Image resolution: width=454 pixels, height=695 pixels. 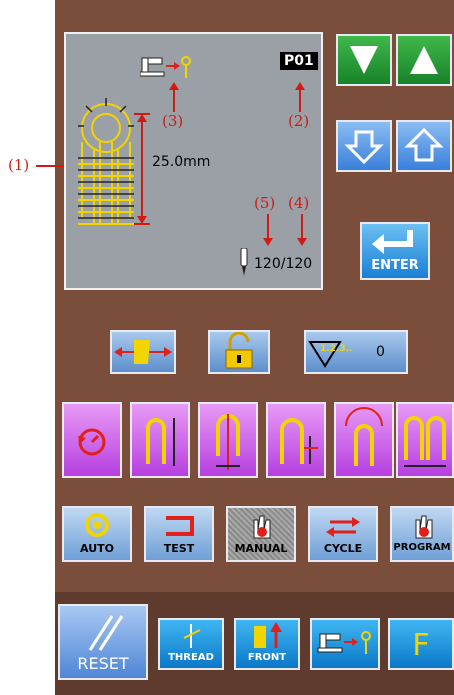 I want to click on function-button: F, so click(x=421, y=644).